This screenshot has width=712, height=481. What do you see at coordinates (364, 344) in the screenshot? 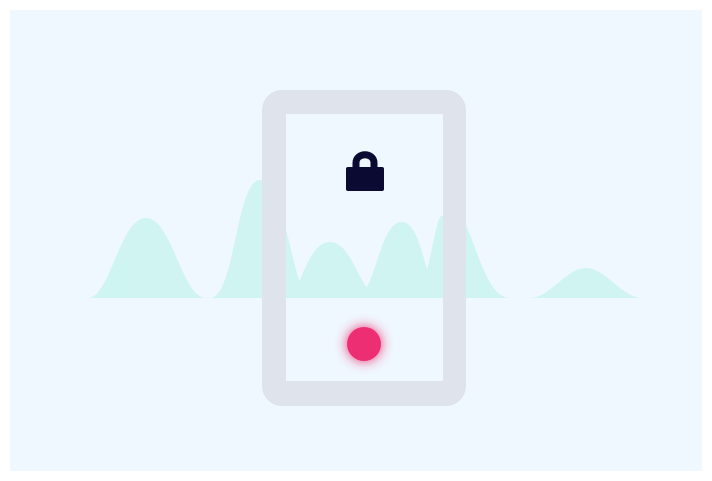
I see `record-dot-icon` at bounding box center [364, 344].